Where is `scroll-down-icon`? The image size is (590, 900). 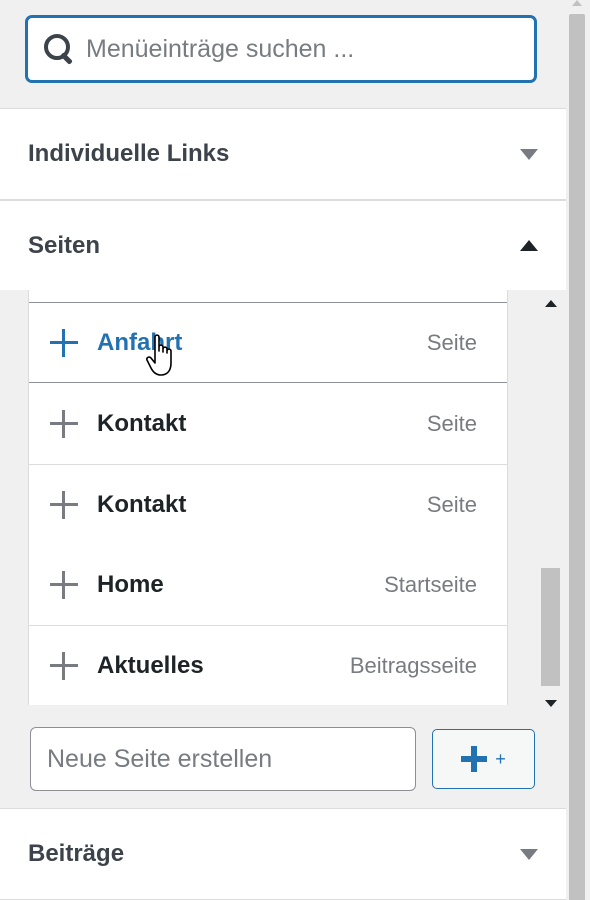 scroll-down-icon is located at coordinates (551, 703).